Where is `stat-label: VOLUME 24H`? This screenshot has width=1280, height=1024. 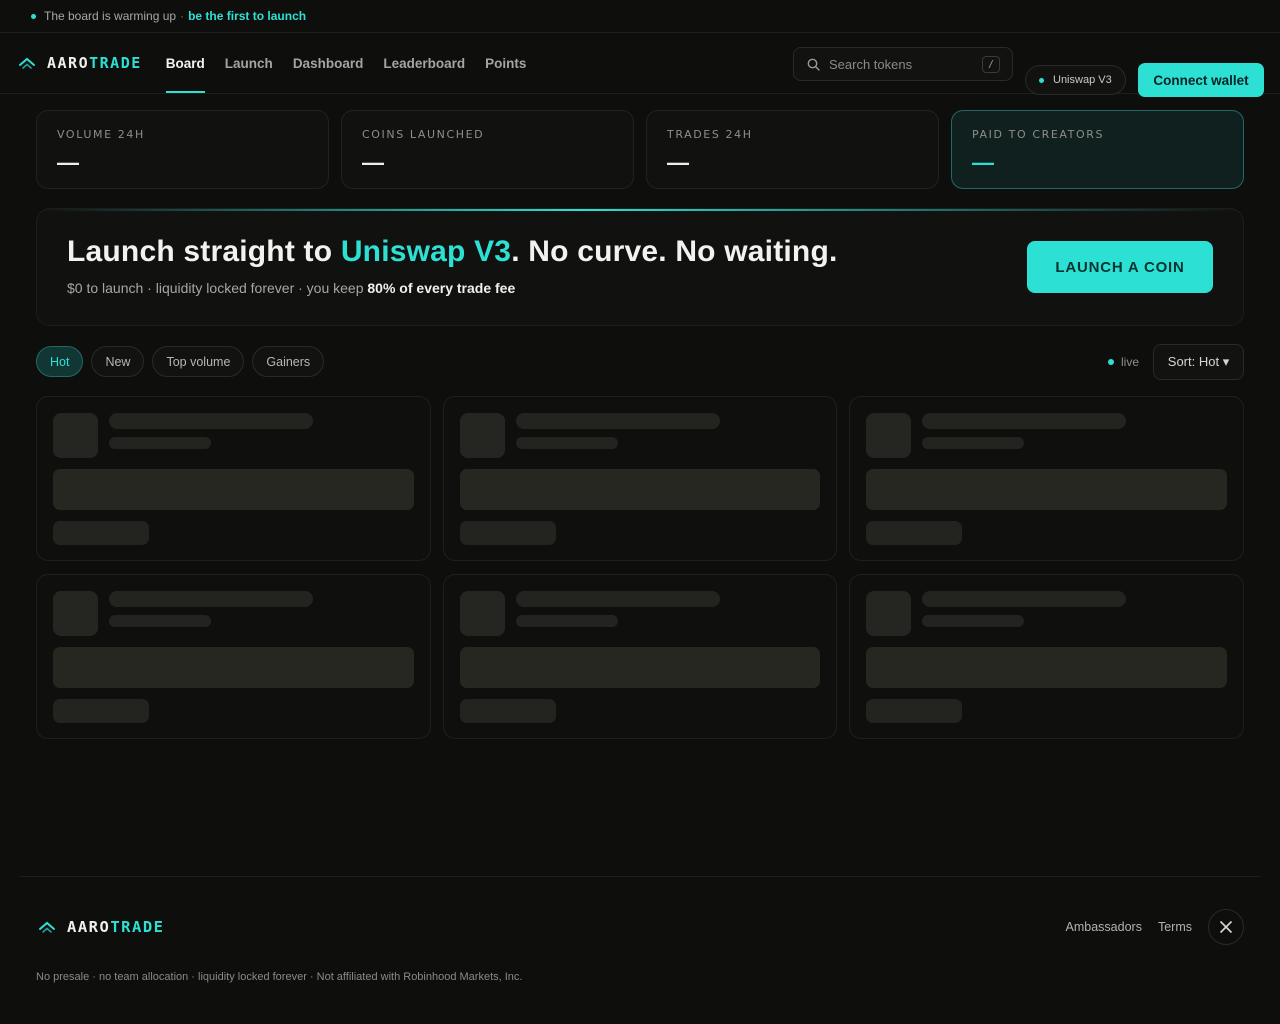 stat-label: VOLUME 24H is located at coordinates (101, 134).